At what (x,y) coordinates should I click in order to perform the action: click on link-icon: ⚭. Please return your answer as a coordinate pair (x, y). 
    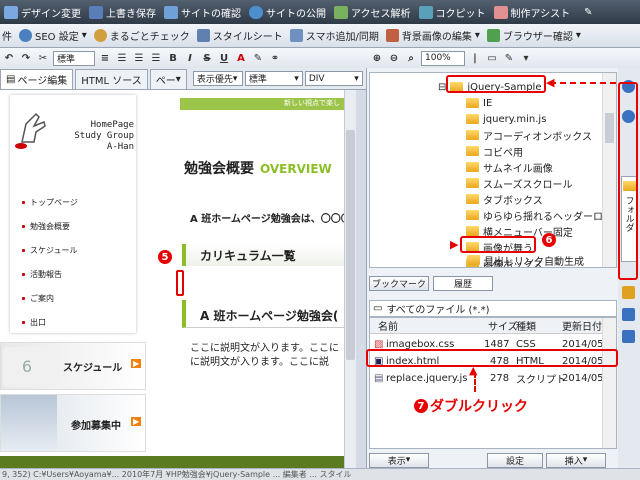
    Looking at the image, I should click on (275, 58).